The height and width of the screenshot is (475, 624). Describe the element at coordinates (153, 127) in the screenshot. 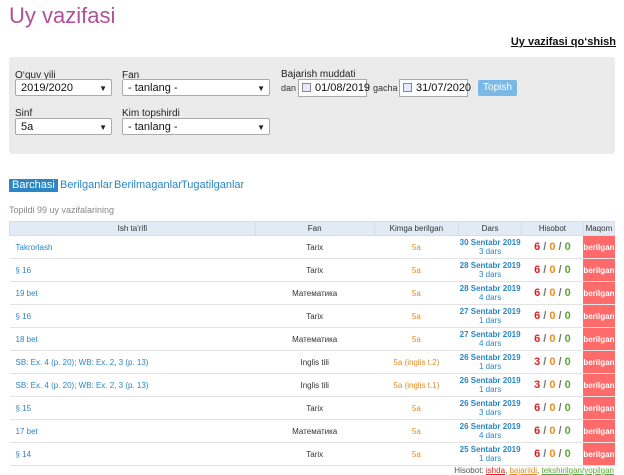

I see `given-by-select-value: - tanlang -` at that location.